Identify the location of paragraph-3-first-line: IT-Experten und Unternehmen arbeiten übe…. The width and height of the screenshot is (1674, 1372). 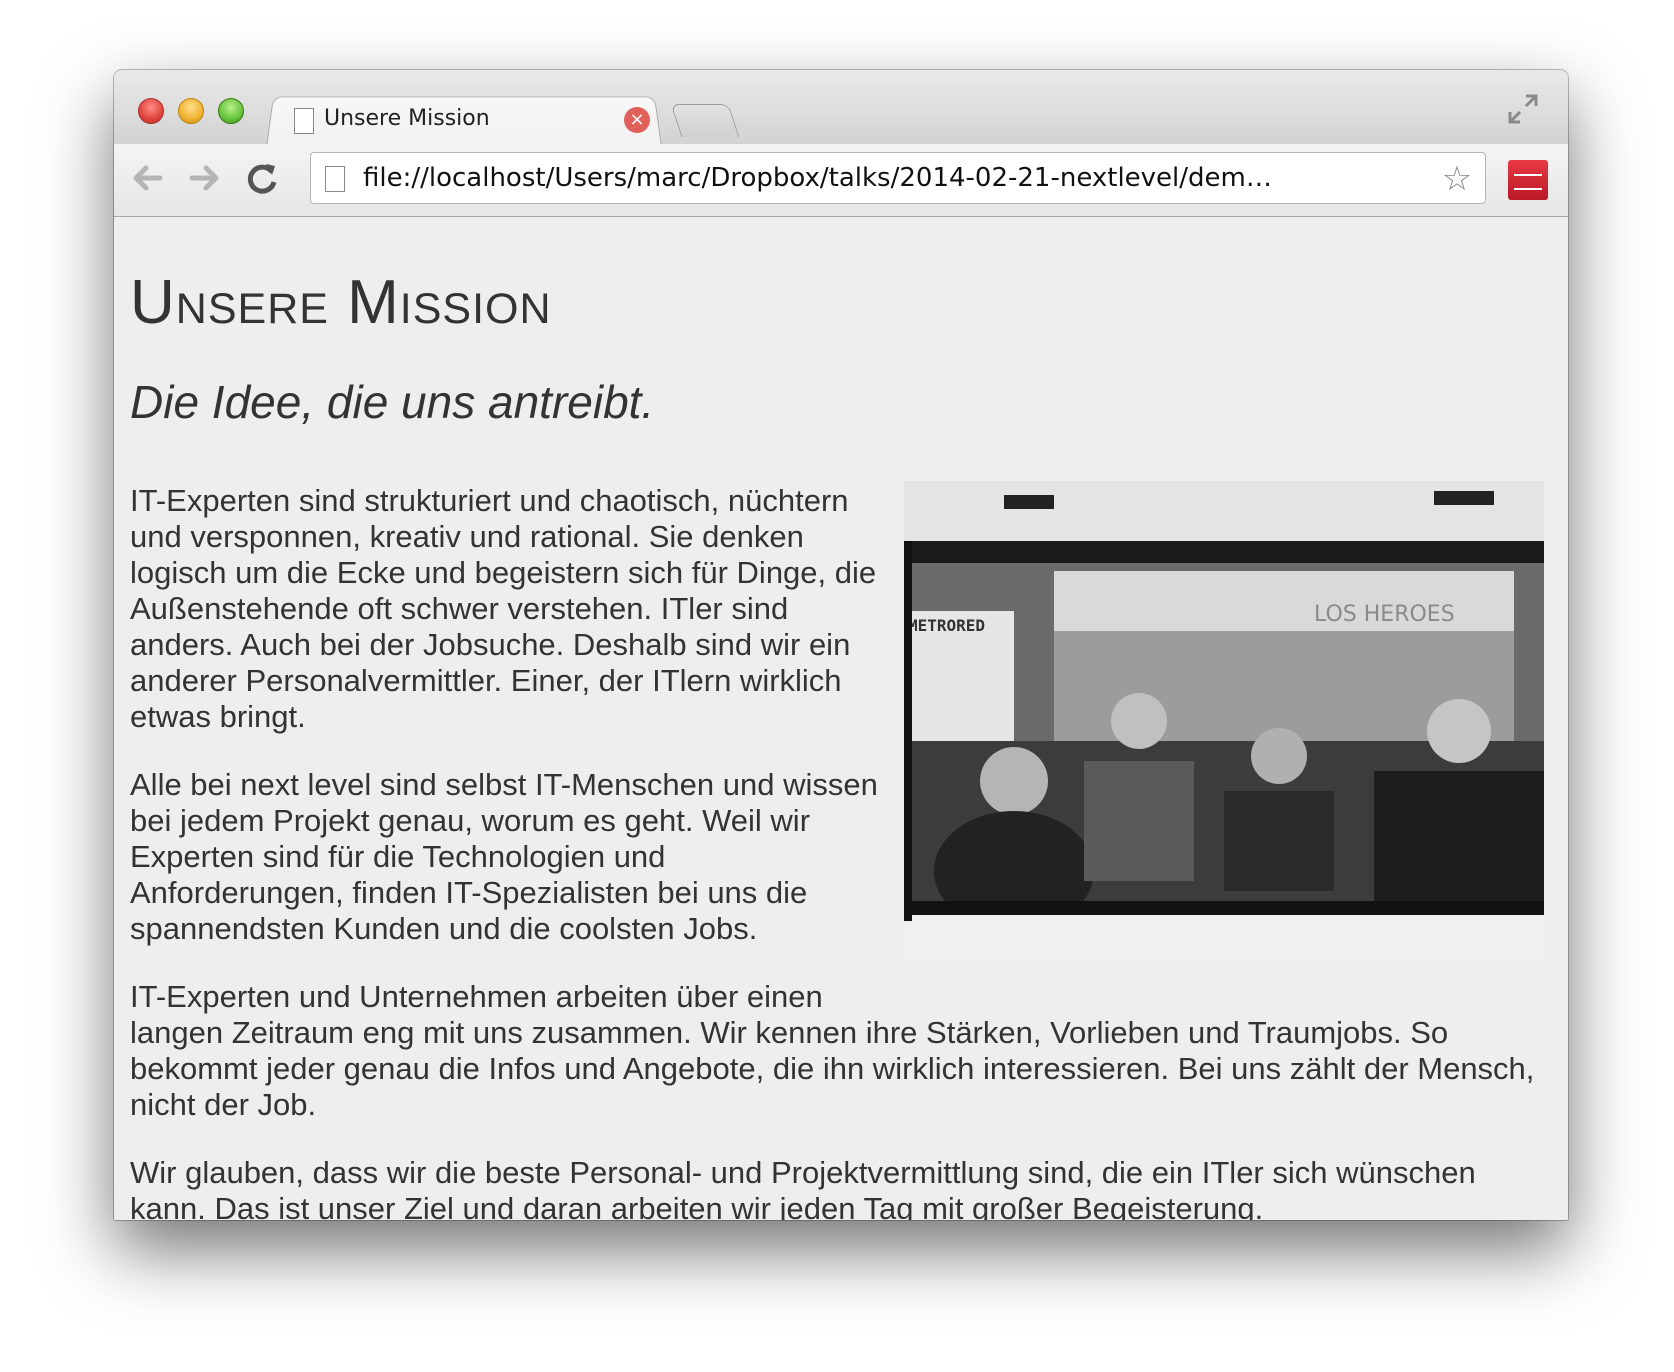
(476, 996).